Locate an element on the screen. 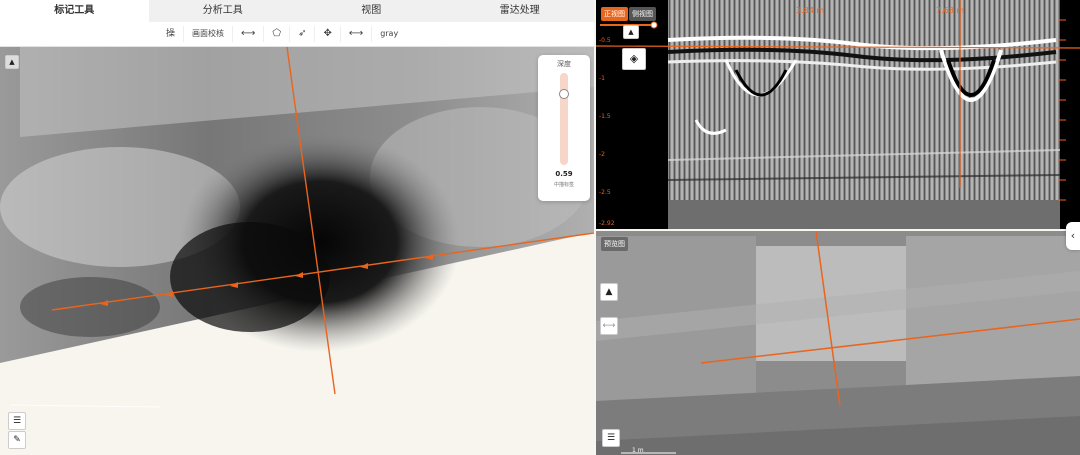 The width and height of the screenshot is (1080, 455). preview-label: 预览图 is located at coordinates (614, 244).